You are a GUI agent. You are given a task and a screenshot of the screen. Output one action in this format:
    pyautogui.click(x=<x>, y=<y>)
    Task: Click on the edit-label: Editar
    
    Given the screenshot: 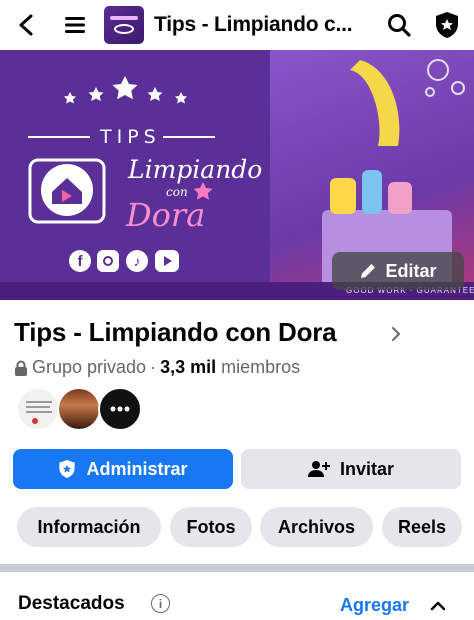 What is the action you would take?
    pyautogui.click(x=411, y=270)
    